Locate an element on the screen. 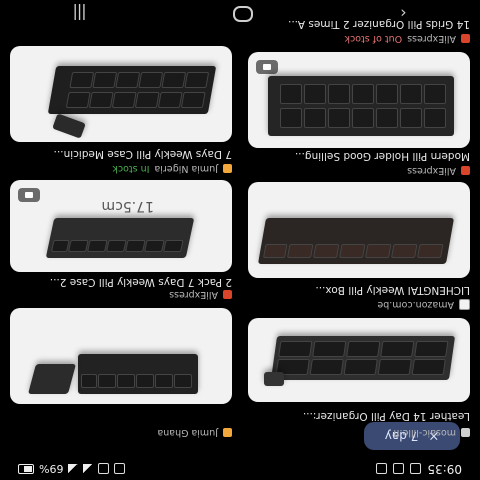 The width and height of the screenshot is (480, 480). system-nav-bar: ‹ ||| is located at coordinates (240, 14).